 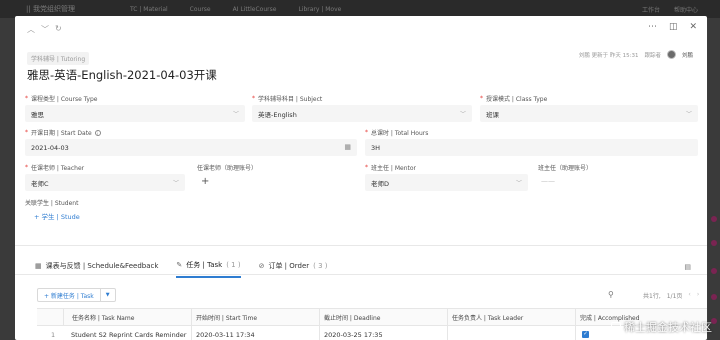 I want to click on new-task-button-group: + 新建任务 | Task ▼, so click(x=76, y=295).